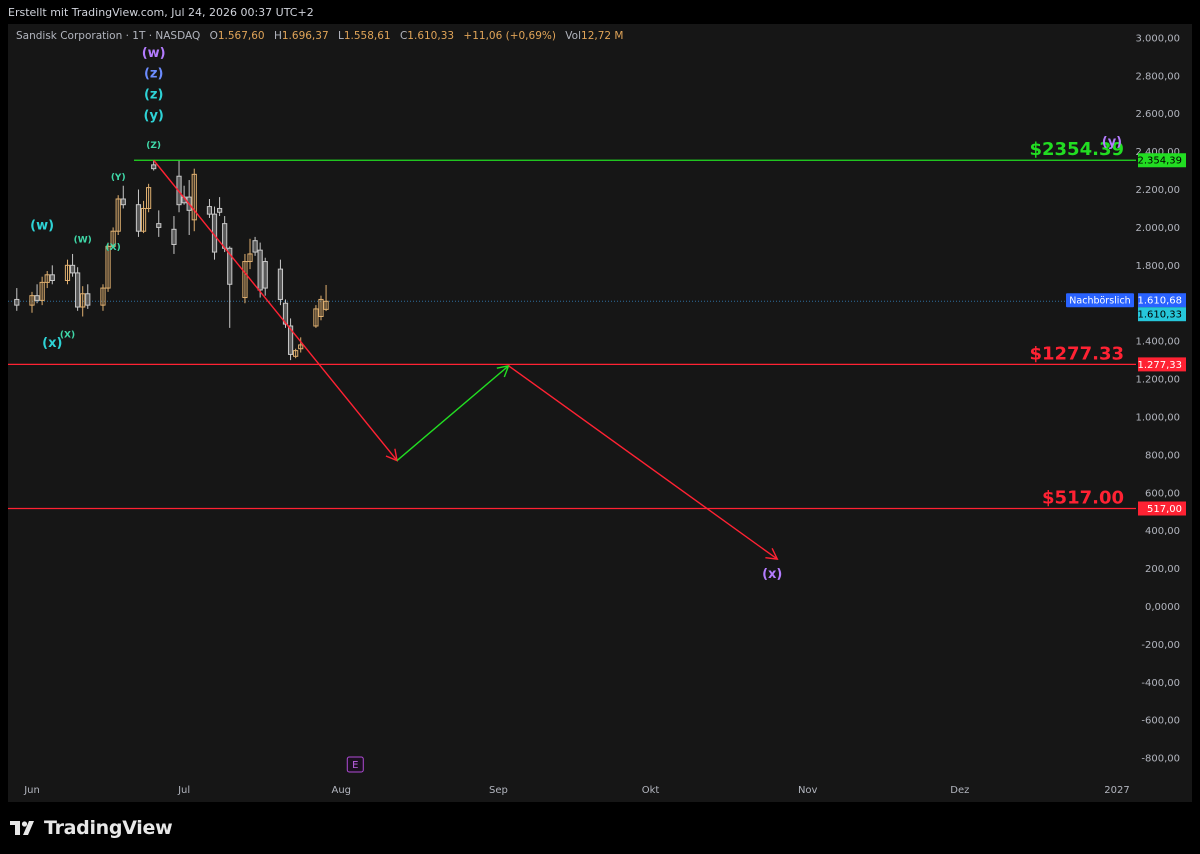 This screenshot has width=1200, height=854. I want to click on volume-value: 12,72 M, so click(602, 36).